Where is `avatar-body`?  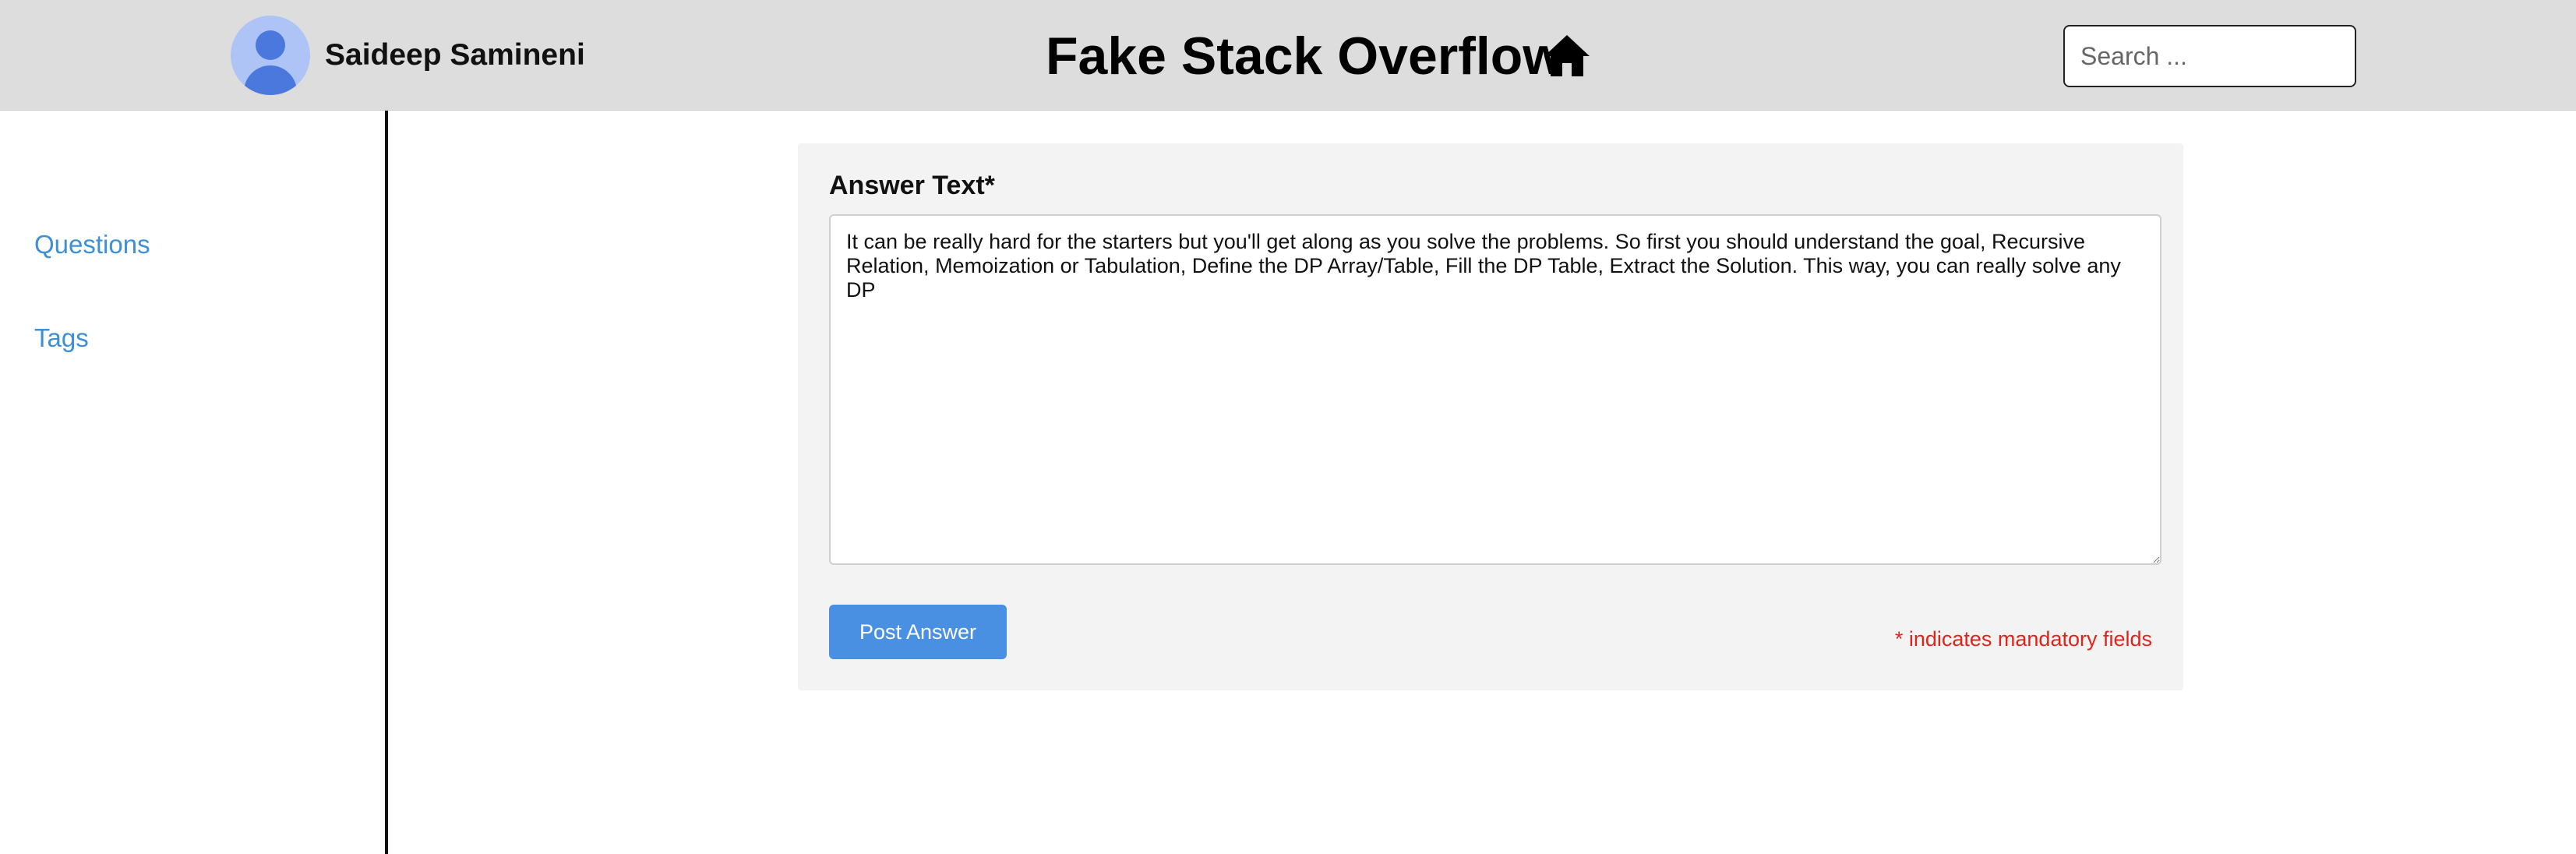
avatar-body is located at coordinates (270, 80).